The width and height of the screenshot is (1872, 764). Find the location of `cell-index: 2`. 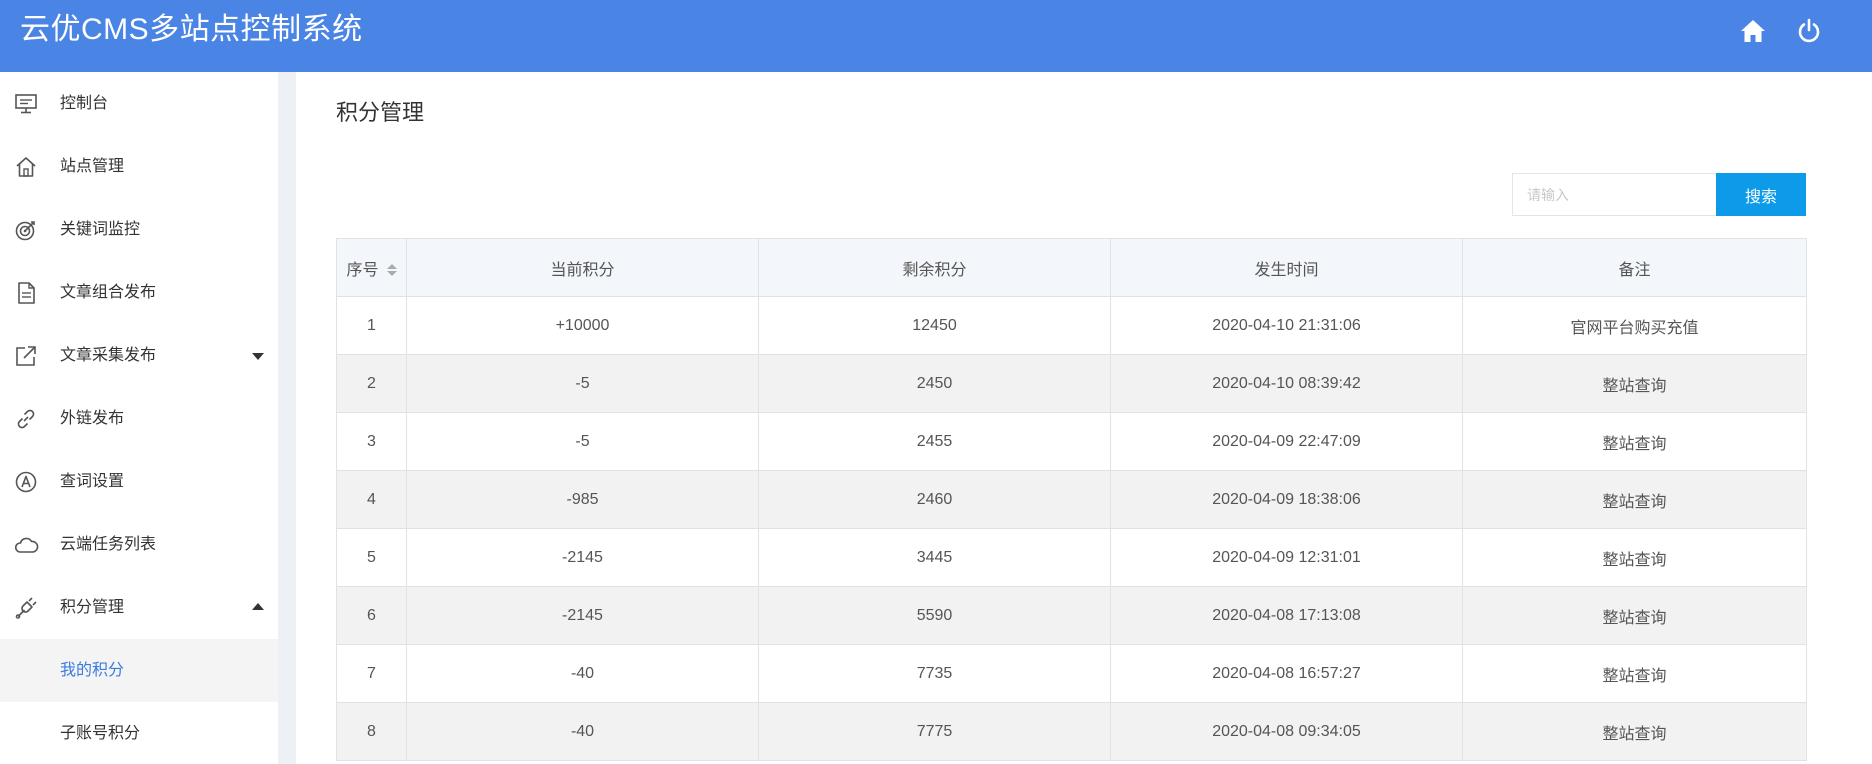

cell-index: 2 is located at coordinates (371, 383).